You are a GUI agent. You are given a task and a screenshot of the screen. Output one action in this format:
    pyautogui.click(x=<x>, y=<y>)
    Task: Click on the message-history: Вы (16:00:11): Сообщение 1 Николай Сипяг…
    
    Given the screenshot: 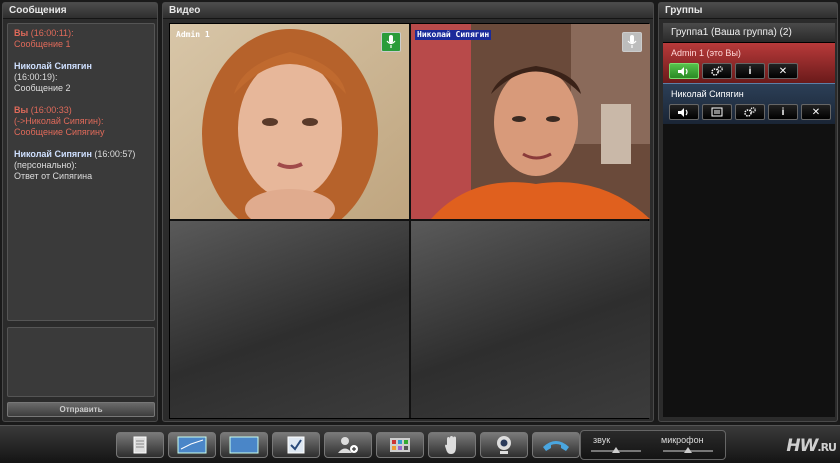 What is the action you would take?
    pyautogui.click(x=81, y=172)
    